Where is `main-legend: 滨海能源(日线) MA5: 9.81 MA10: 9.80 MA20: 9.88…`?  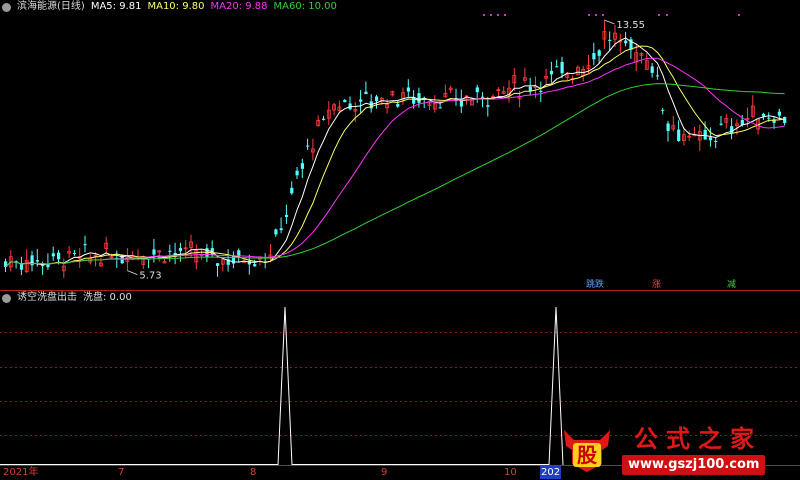 main-legend: 滨海能源(日线) MA5: 9.81 MA10: 9.80 MA20: 9.88… is located at coordinates (168, 7).